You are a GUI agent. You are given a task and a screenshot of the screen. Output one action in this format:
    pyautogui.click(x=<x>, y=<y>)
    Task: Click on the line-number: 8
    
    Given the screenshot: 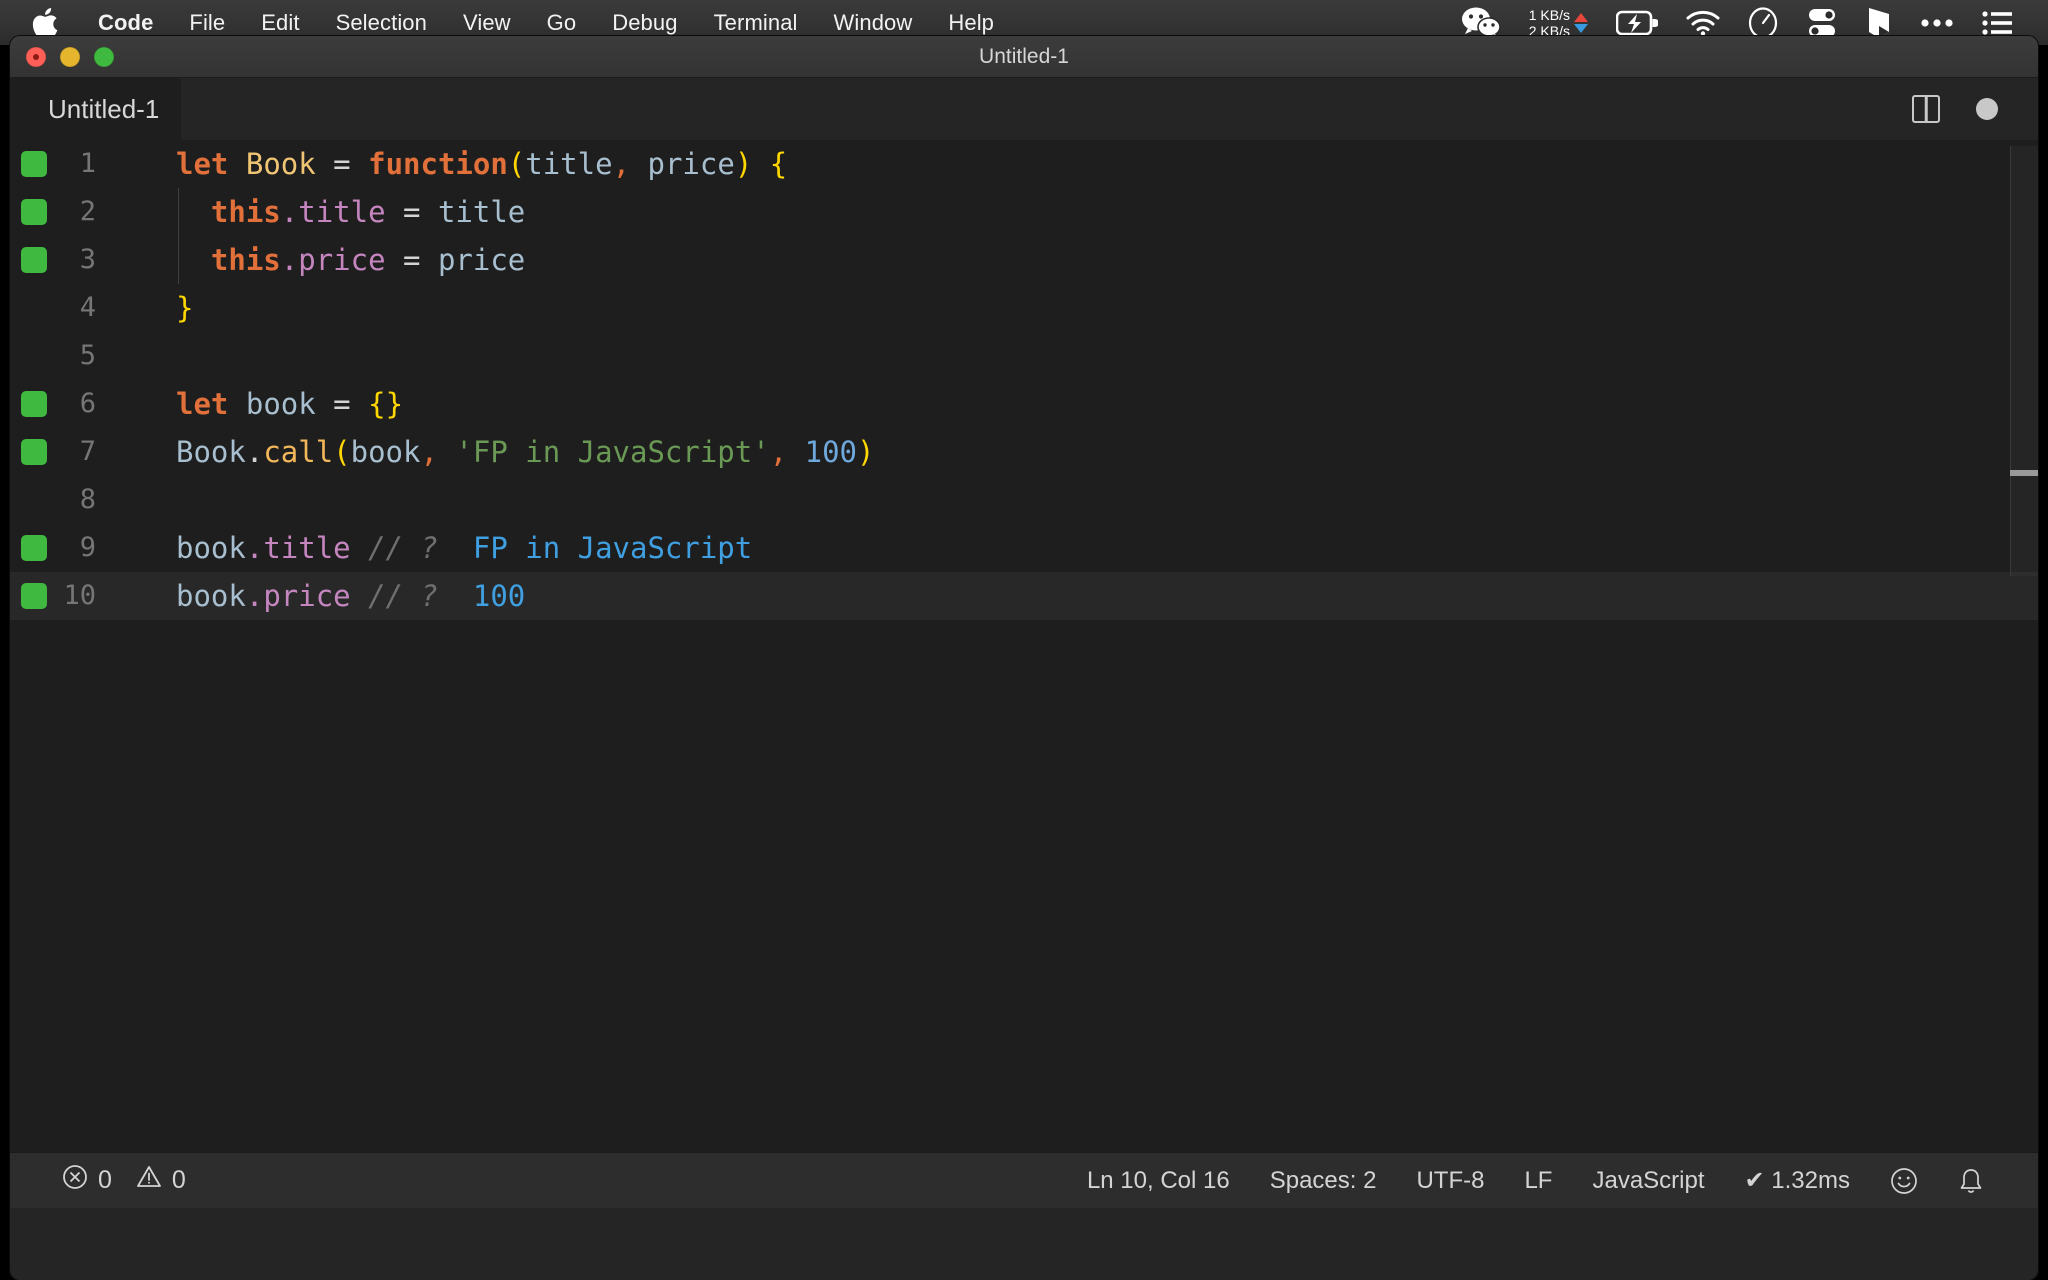 What is the action you would take?
    pyautogui.click(x=87, y=499)
    